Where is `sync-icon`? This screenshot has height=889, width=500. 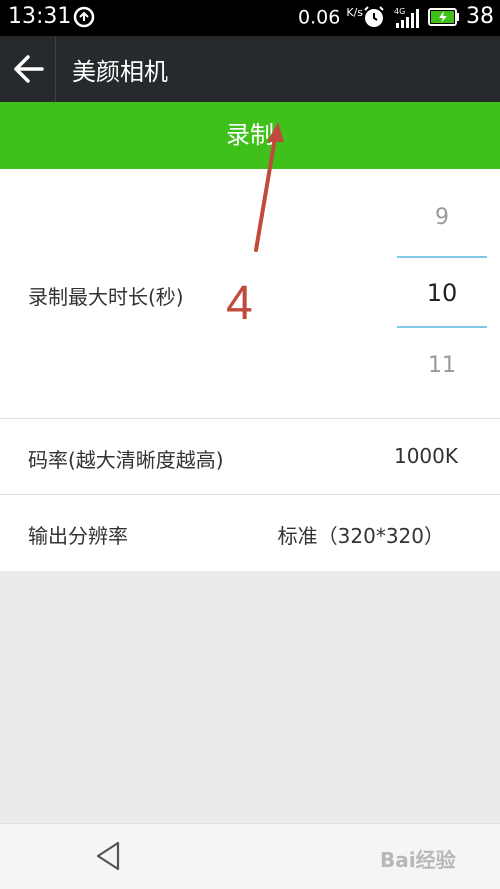 sync-icon is located at coordinates (84, 17).